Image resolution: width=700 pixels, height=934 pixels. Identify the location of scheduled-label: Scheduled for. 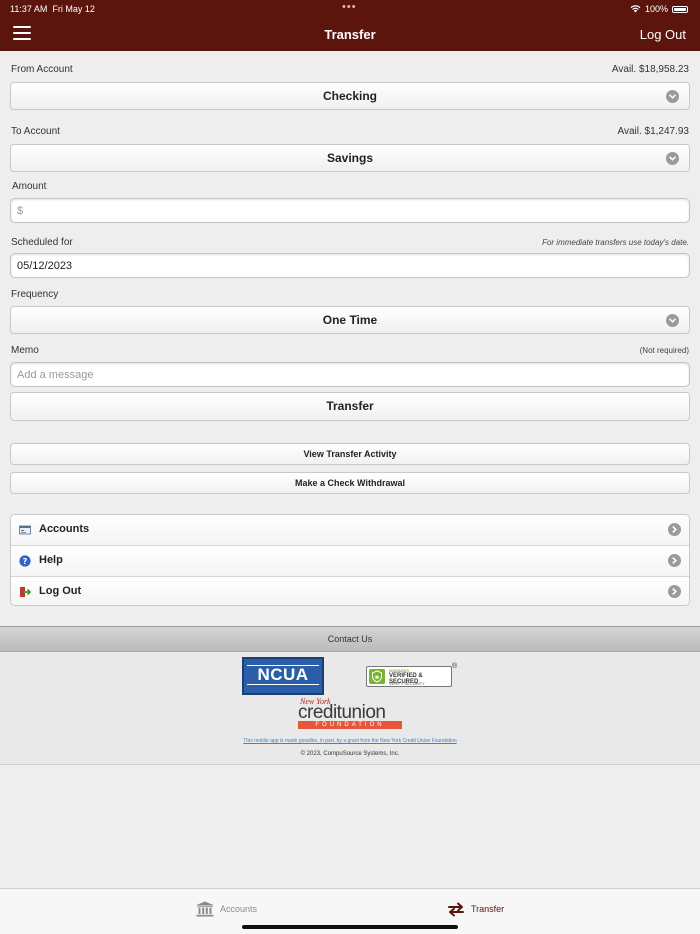
(42, 242).